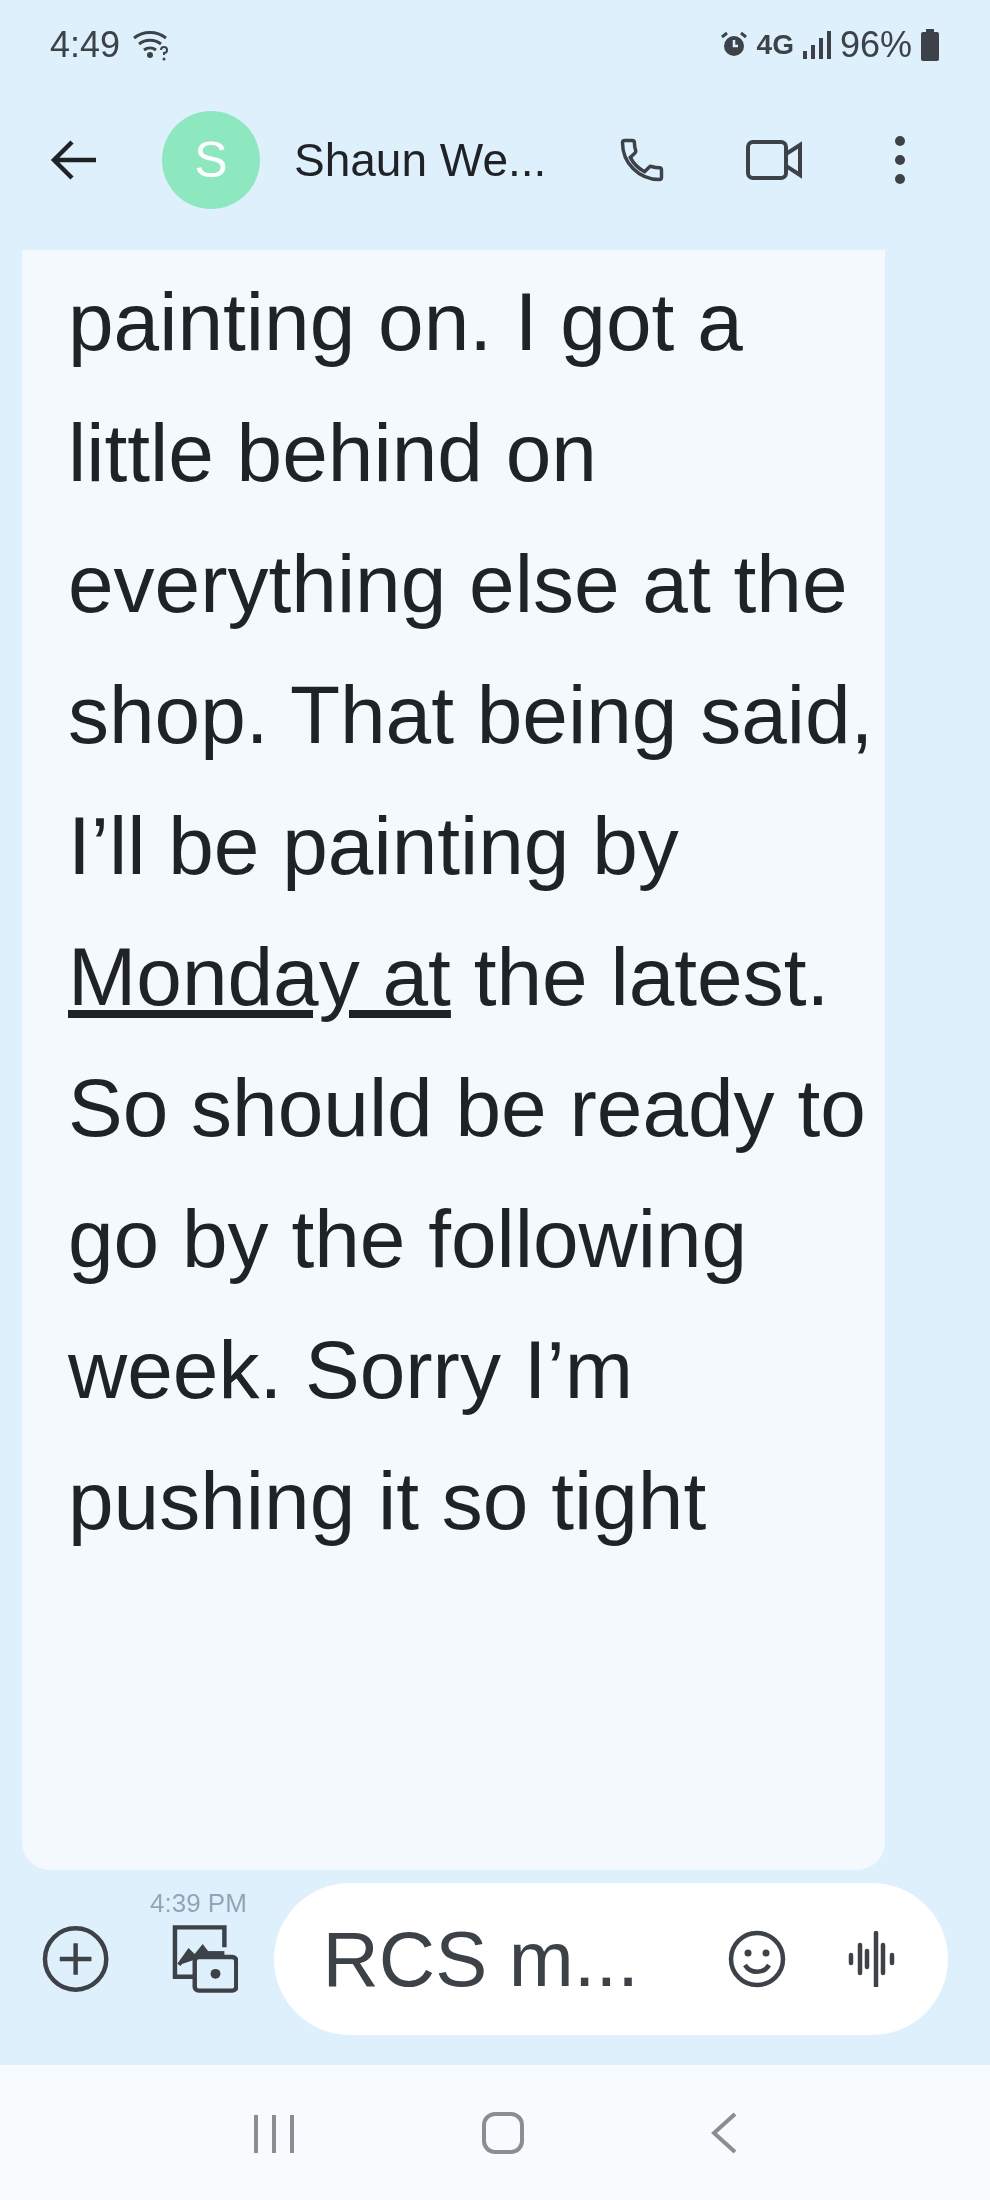 This screenshot has height=2200, width=990. I want to click on battery-icon, so click(930, 45).